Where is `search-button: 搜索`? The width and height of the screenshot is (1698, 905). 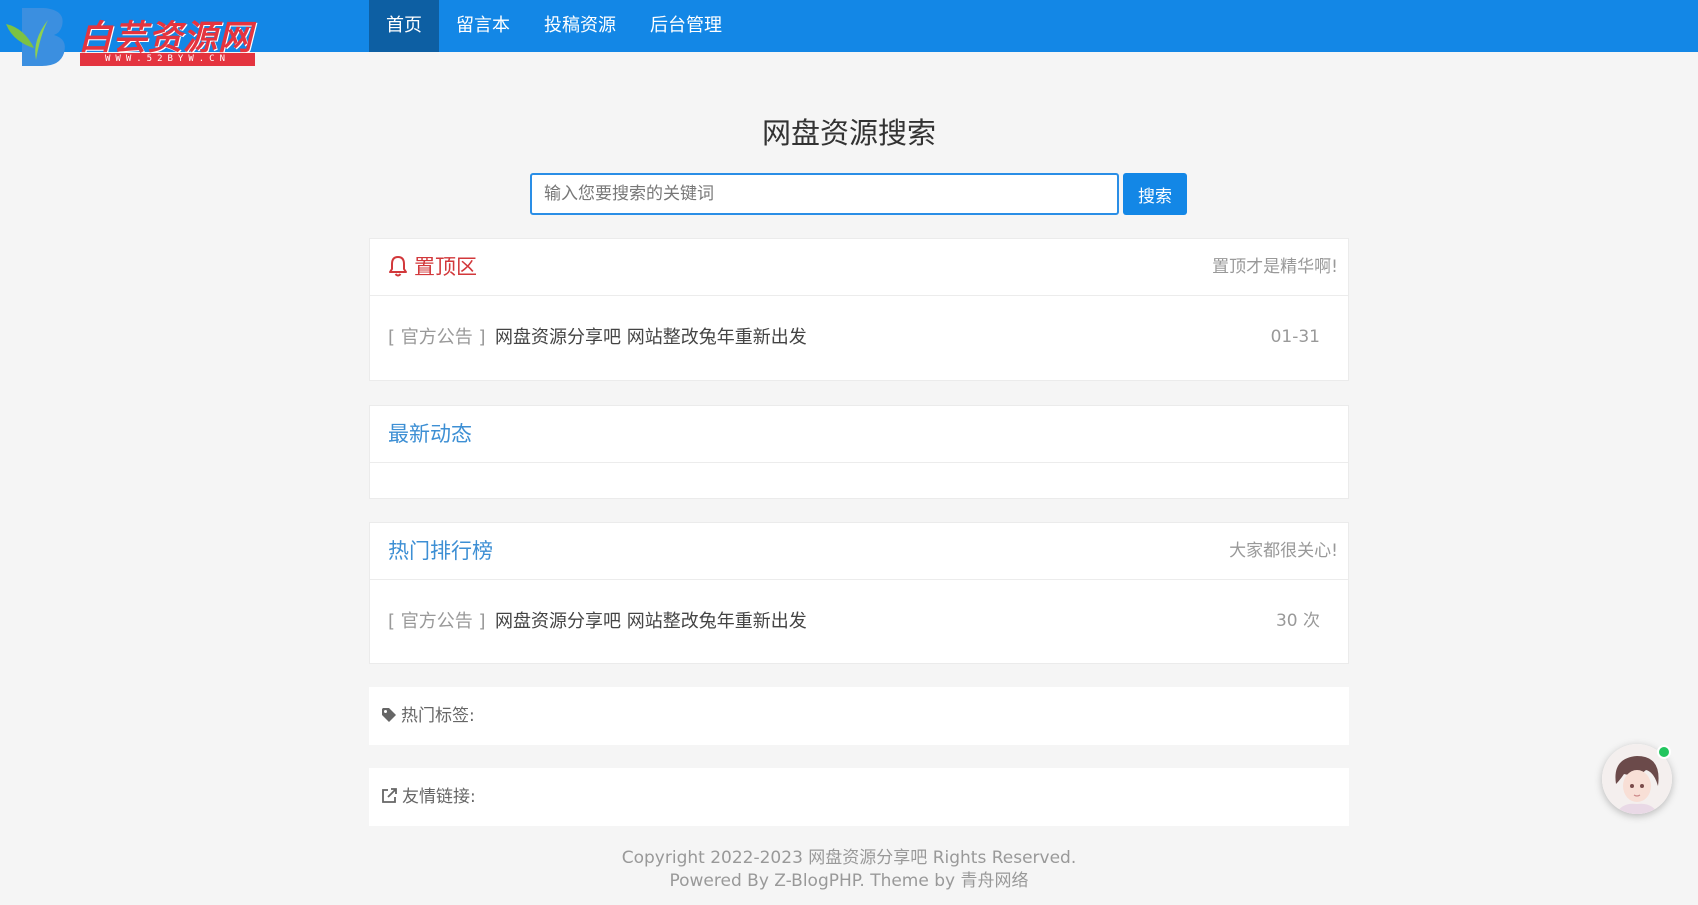 search-button: 搜索 is located at coordinates (1155, 194).